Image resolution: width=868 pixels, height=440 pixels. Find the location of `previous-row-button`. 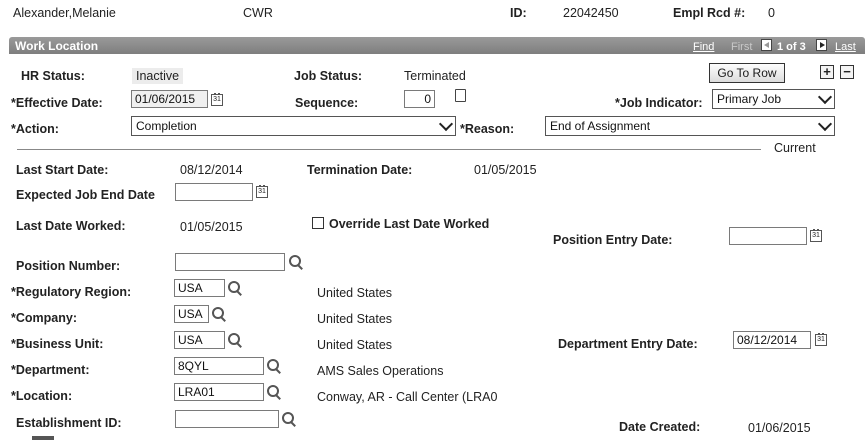

previous-row-button is located at coordinates (766, 45).